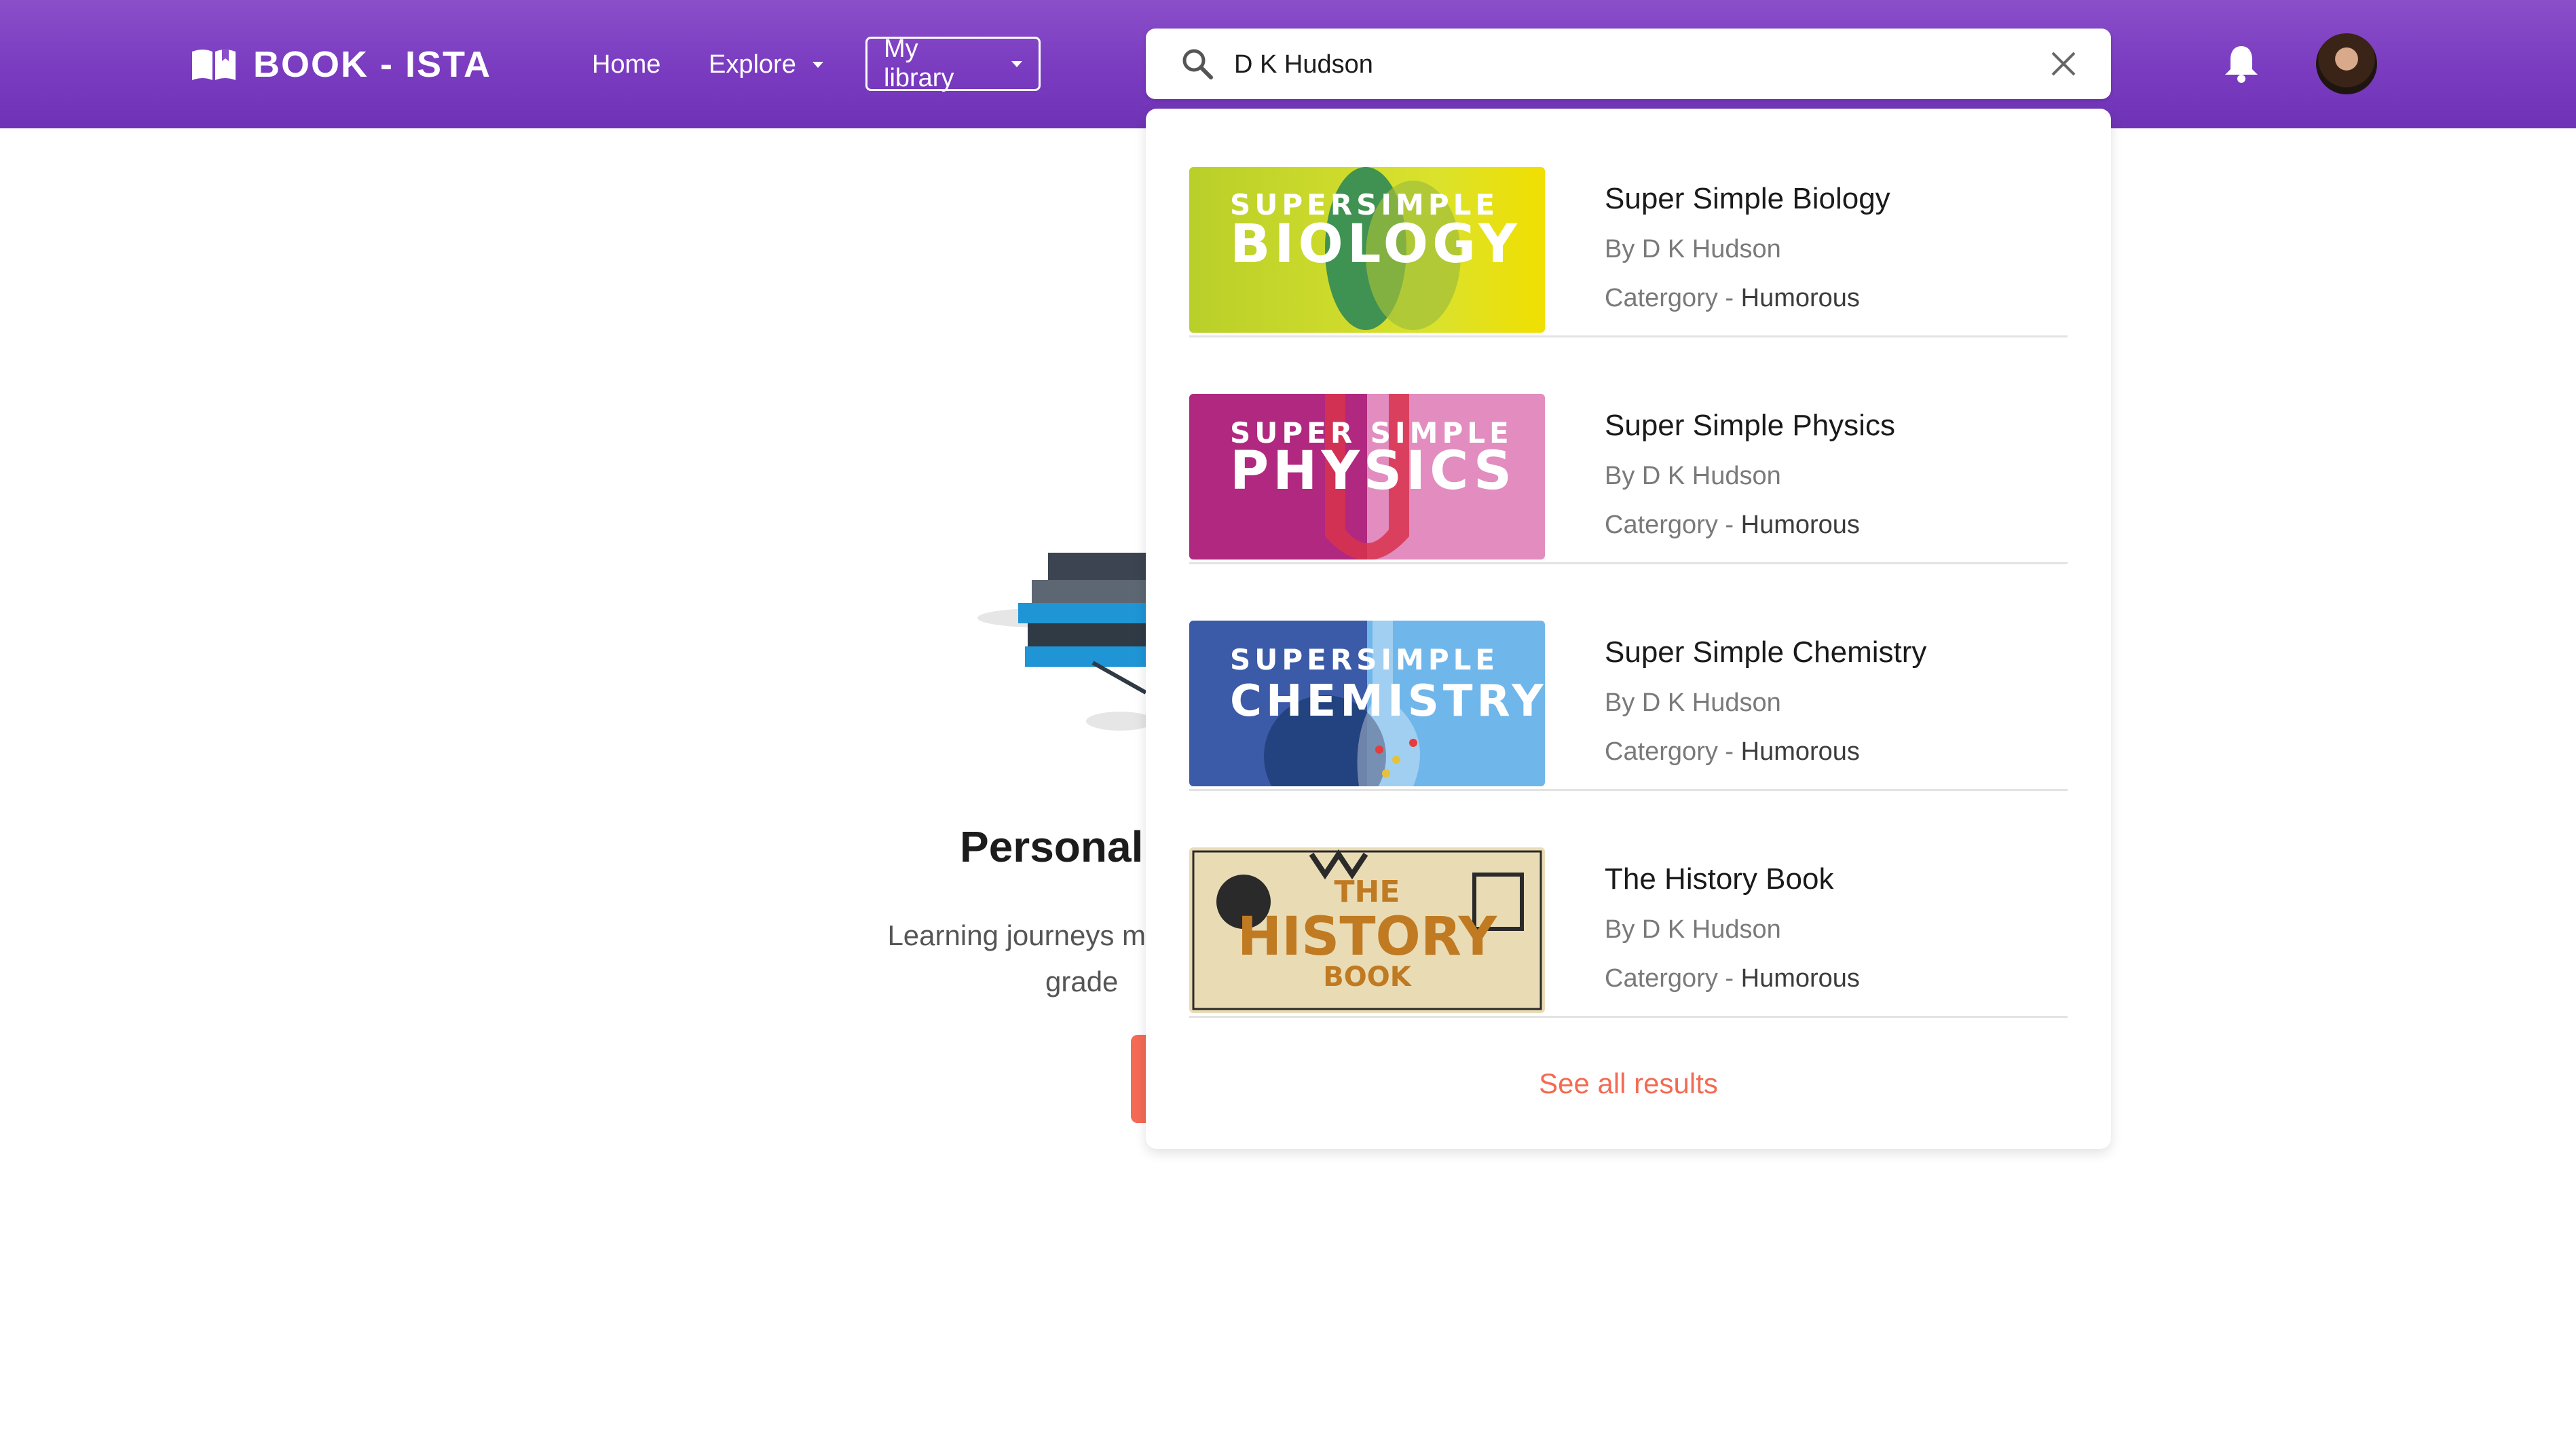 The height and width of the screenshot is (1449, 2576). What do you see at coordinates (1198, 63) in the screenshot?
I see `search-icon` at bounding box center [1198, 63].